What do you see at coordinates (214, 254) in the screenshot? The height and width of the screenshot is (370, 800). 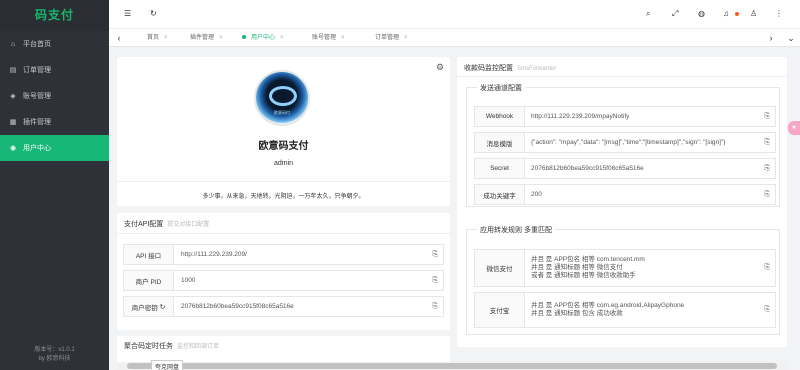 I see `api-url-value: http://111.229.239.209/` at bounding box center [214, 254].